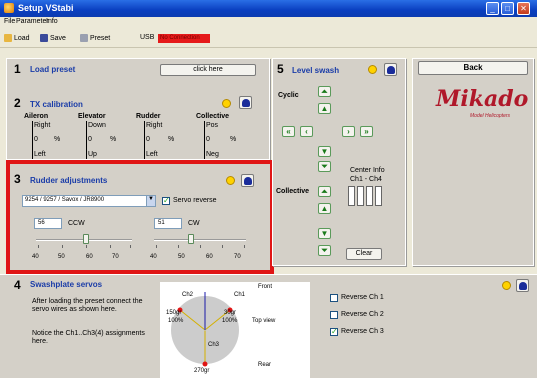 The width and height of the screenshot is (537, 378). What do you see at coordinates (362, 314) in the screenshot?
I see `reverse-ch2-label: Reverse Ch 2` at bounding box center [362, 314].